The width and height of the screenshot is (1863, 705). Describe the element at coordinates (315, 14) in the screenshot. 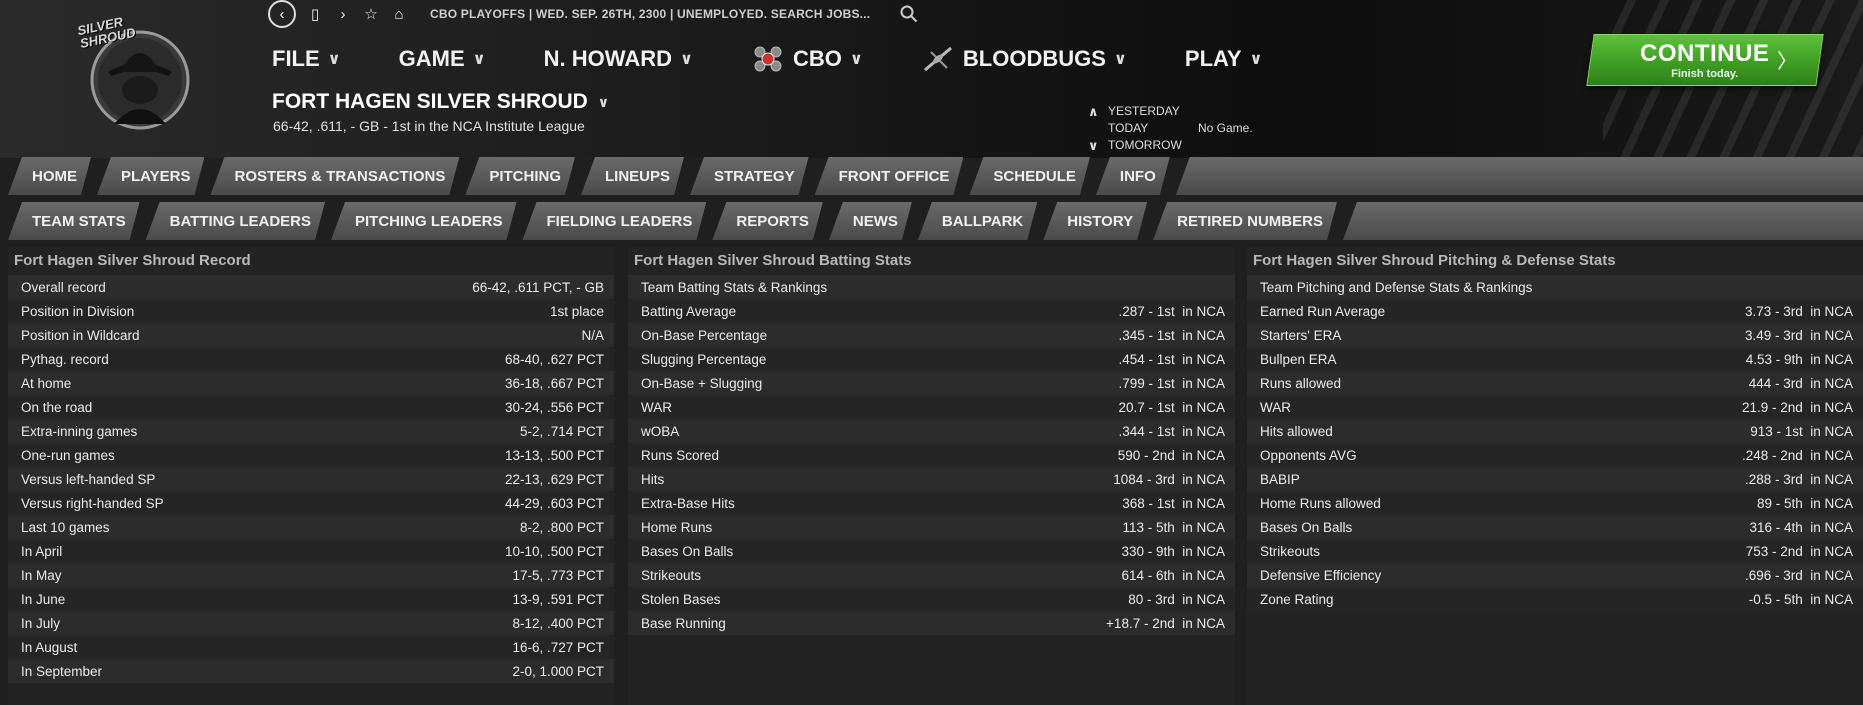

I see `bookmark-icon: ▯` at that location.